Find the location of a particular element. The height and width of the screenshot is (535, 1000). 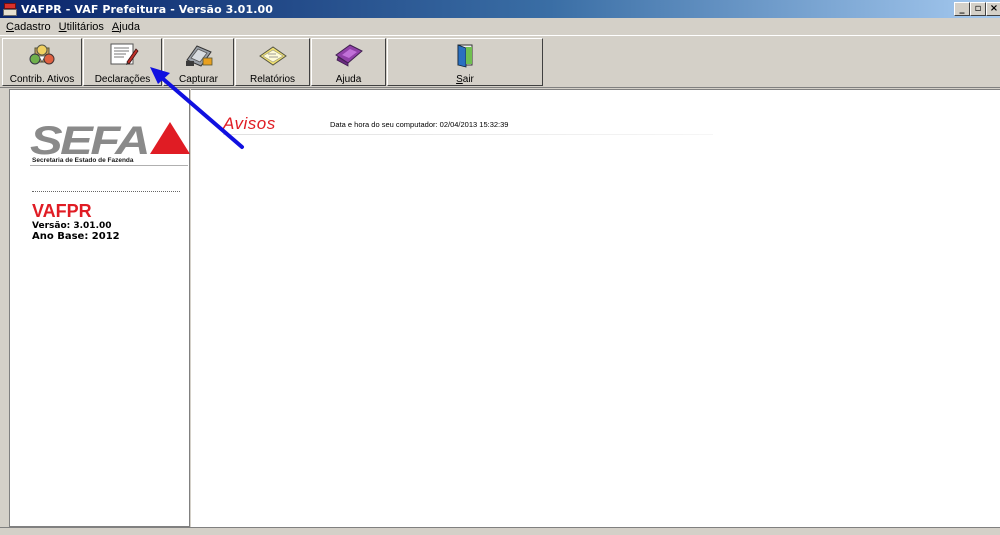

avisos-heading: Avisos is located at coordinates (249, 123).